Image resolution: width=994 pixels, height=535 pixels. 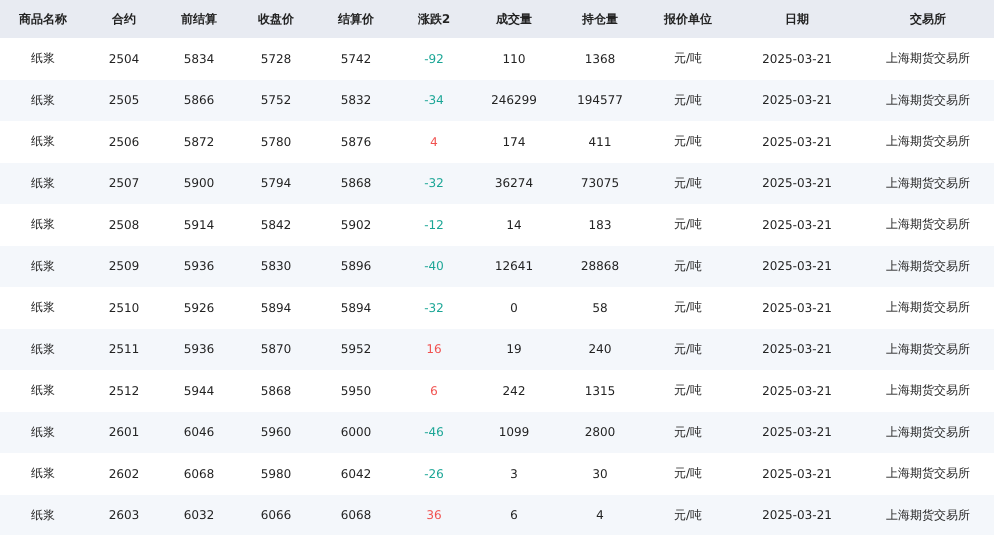 I want to click on table-cell: 2509, so click(x=124, y=266).